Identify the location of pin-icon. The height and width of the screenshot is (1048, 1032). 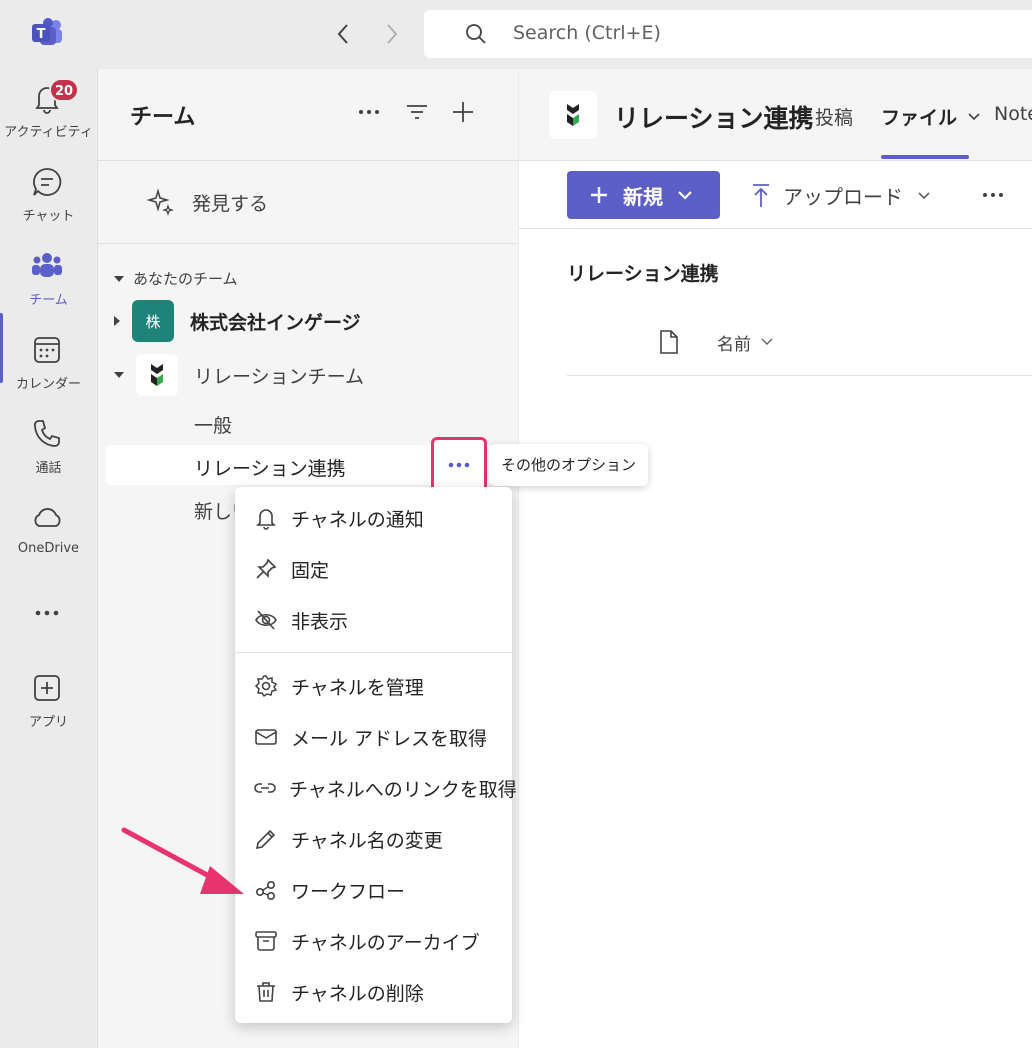
(266, 569).